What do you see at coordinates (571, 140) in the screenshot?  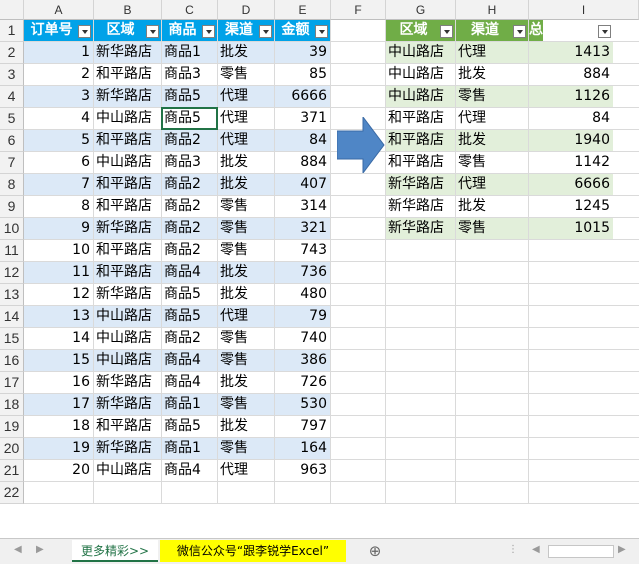 I see `table2-cell: 1940` at bounding box center [571, 140].